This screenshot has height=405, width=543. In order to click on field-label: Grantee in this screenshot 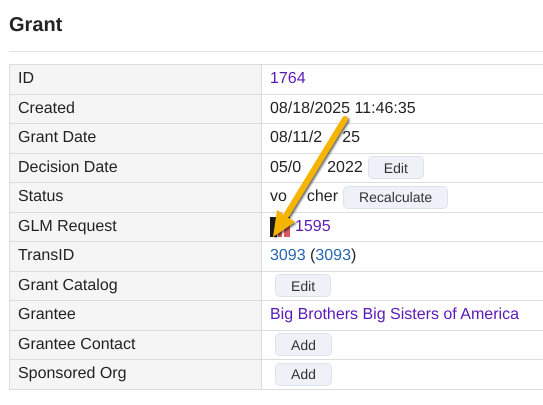, I will do `click(136, 315)`.